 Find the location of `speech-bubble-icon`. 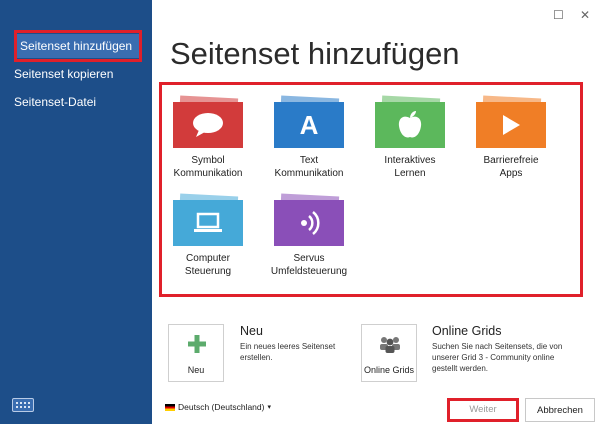

speech-bubble-icon is located at coordinates (208, 125).